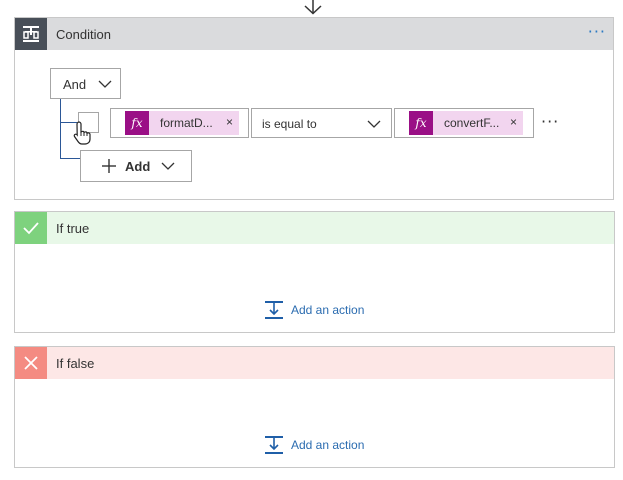 The width and height of the screenshot is (623, 480). I want to click on condition-icon, so click(31, 34).